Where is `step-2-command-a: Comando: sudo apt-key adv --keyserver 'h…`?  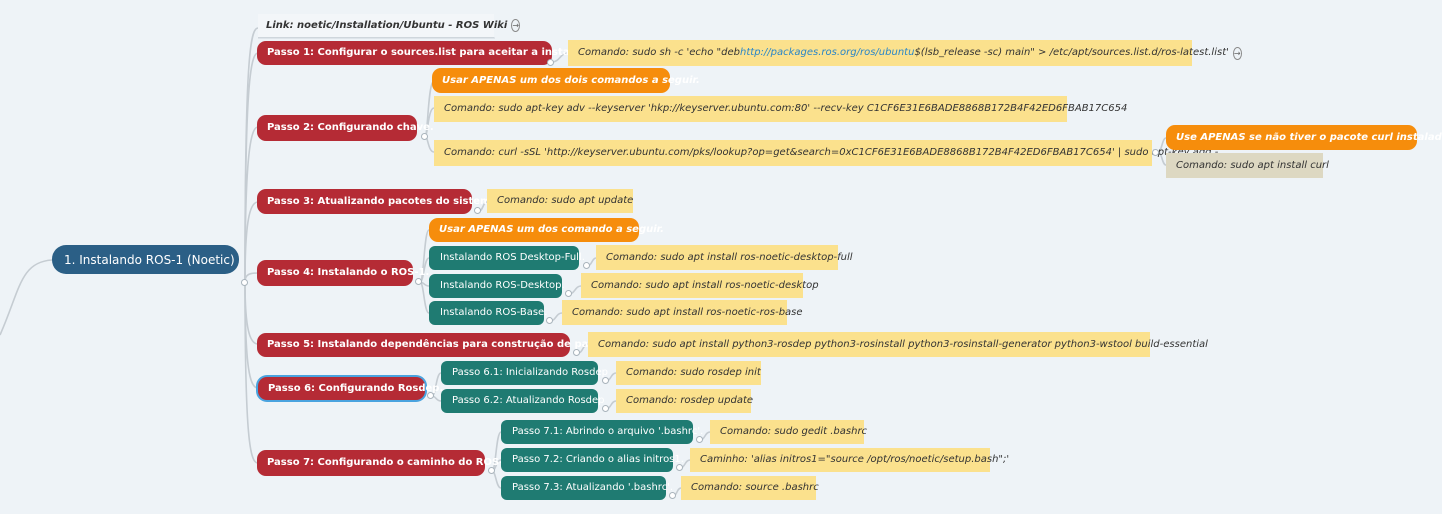
step-2-command-a: Comando: sudo apt-key adv --keyserver 'h… is located at coordinates (780, 109).